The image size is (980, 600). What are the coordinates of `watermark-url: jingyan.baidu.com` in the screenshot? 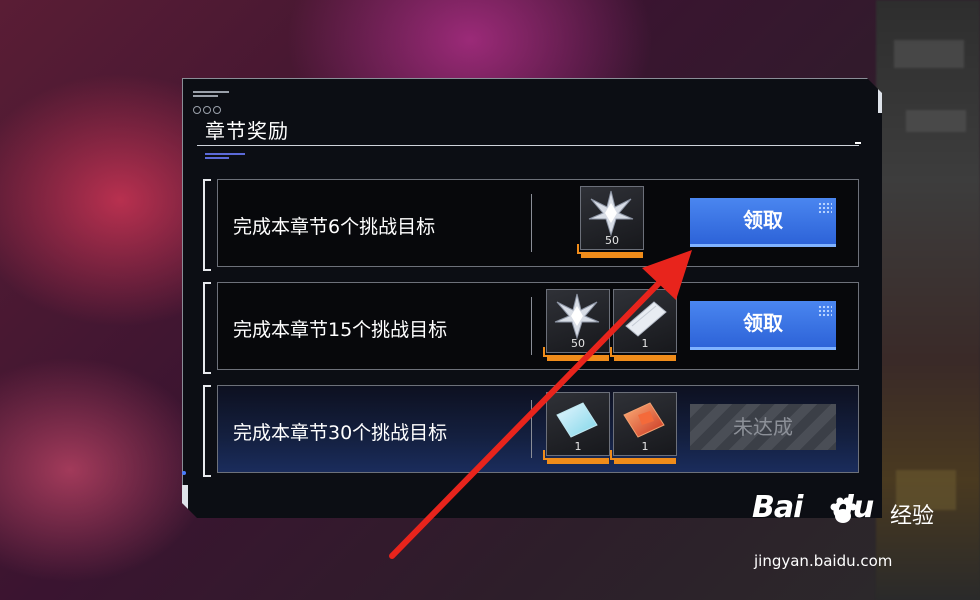 It's located at (823, 561).